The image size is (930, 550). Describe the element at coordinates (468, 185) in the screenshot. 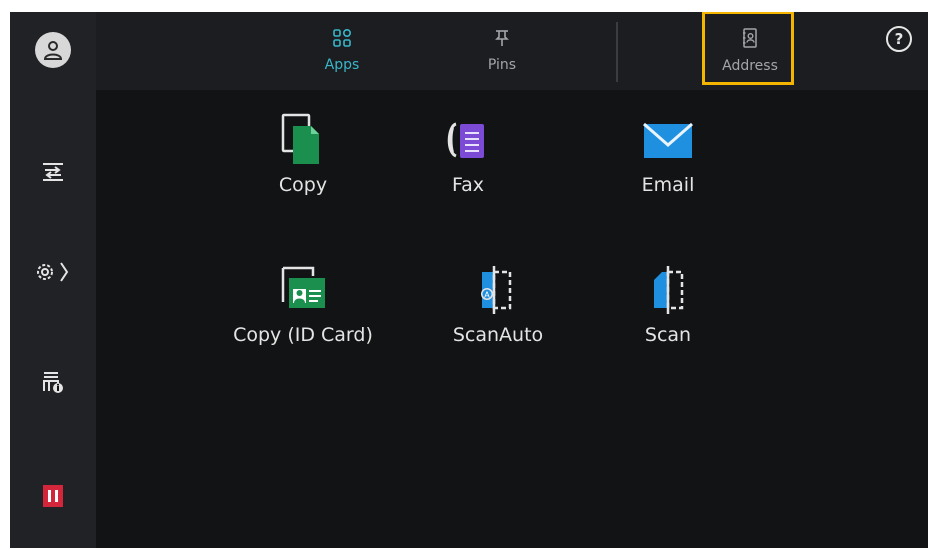

I see `app-fax-label: Fax` at that location.